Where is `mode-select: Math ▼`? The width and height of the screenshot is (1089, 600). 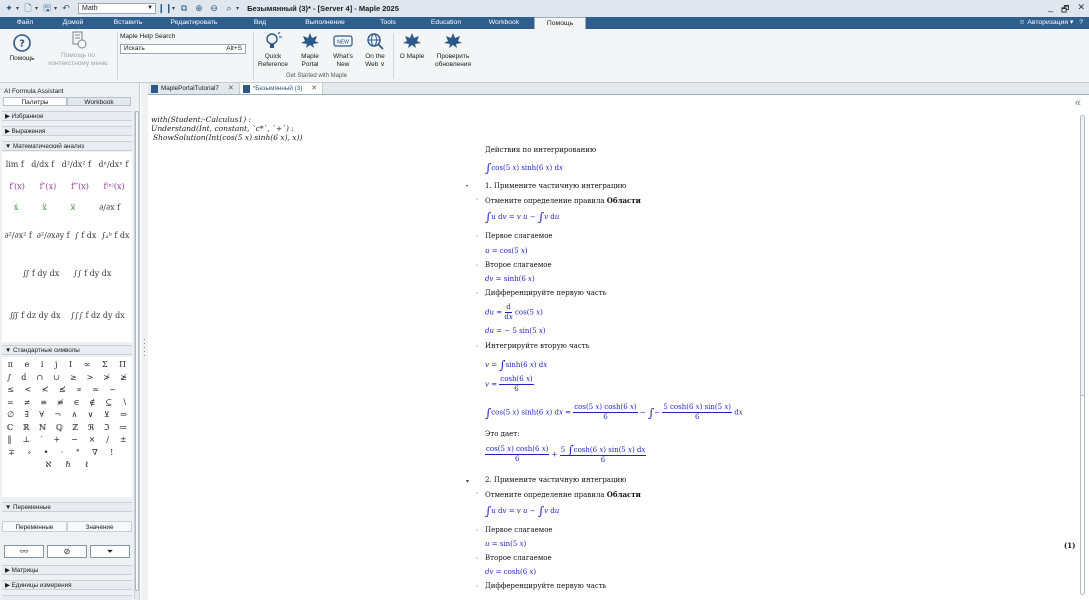 mode-select: Math ▼ is located at coordinates (117, 8).